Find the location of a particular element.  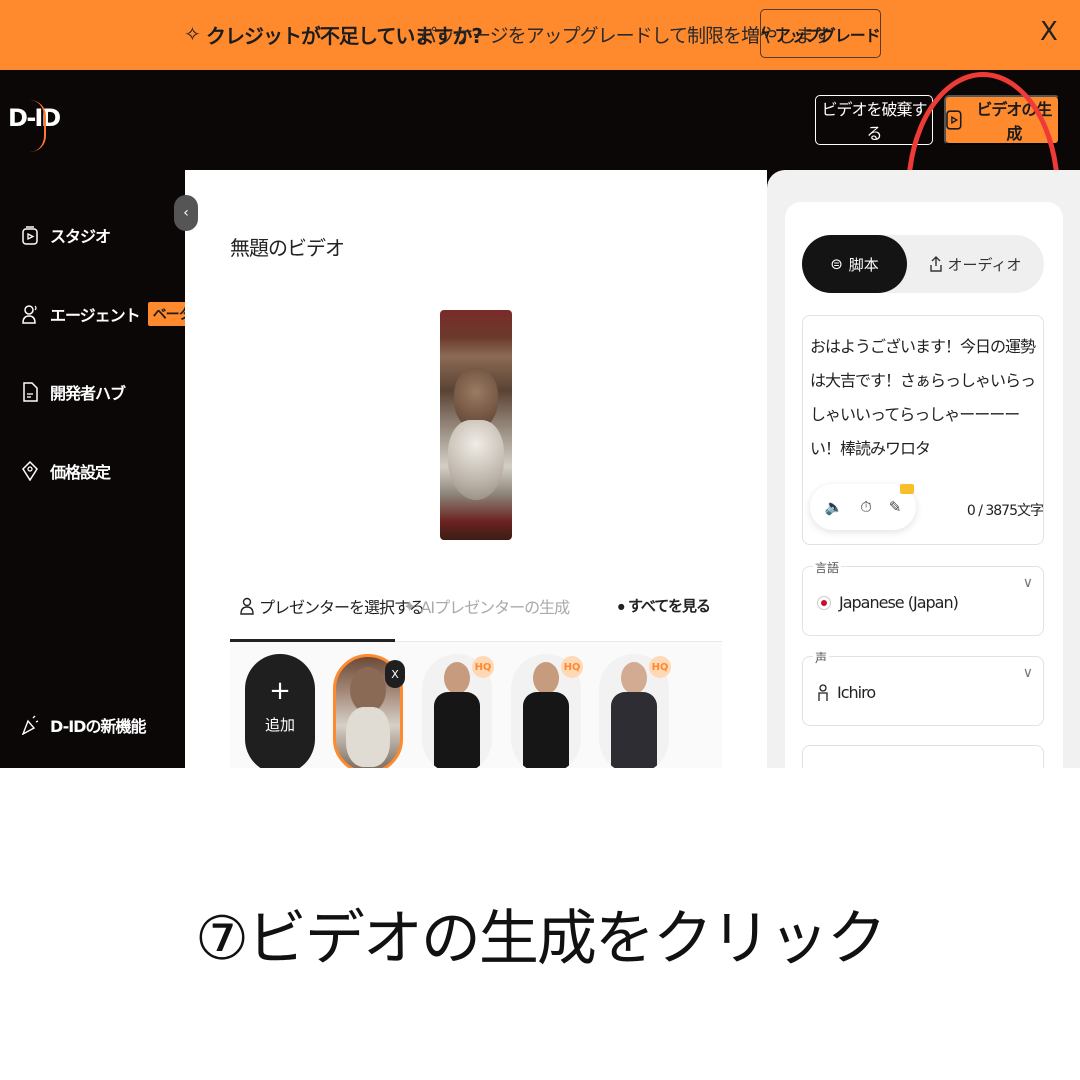

document-icon is located at coordinates (30, 392).